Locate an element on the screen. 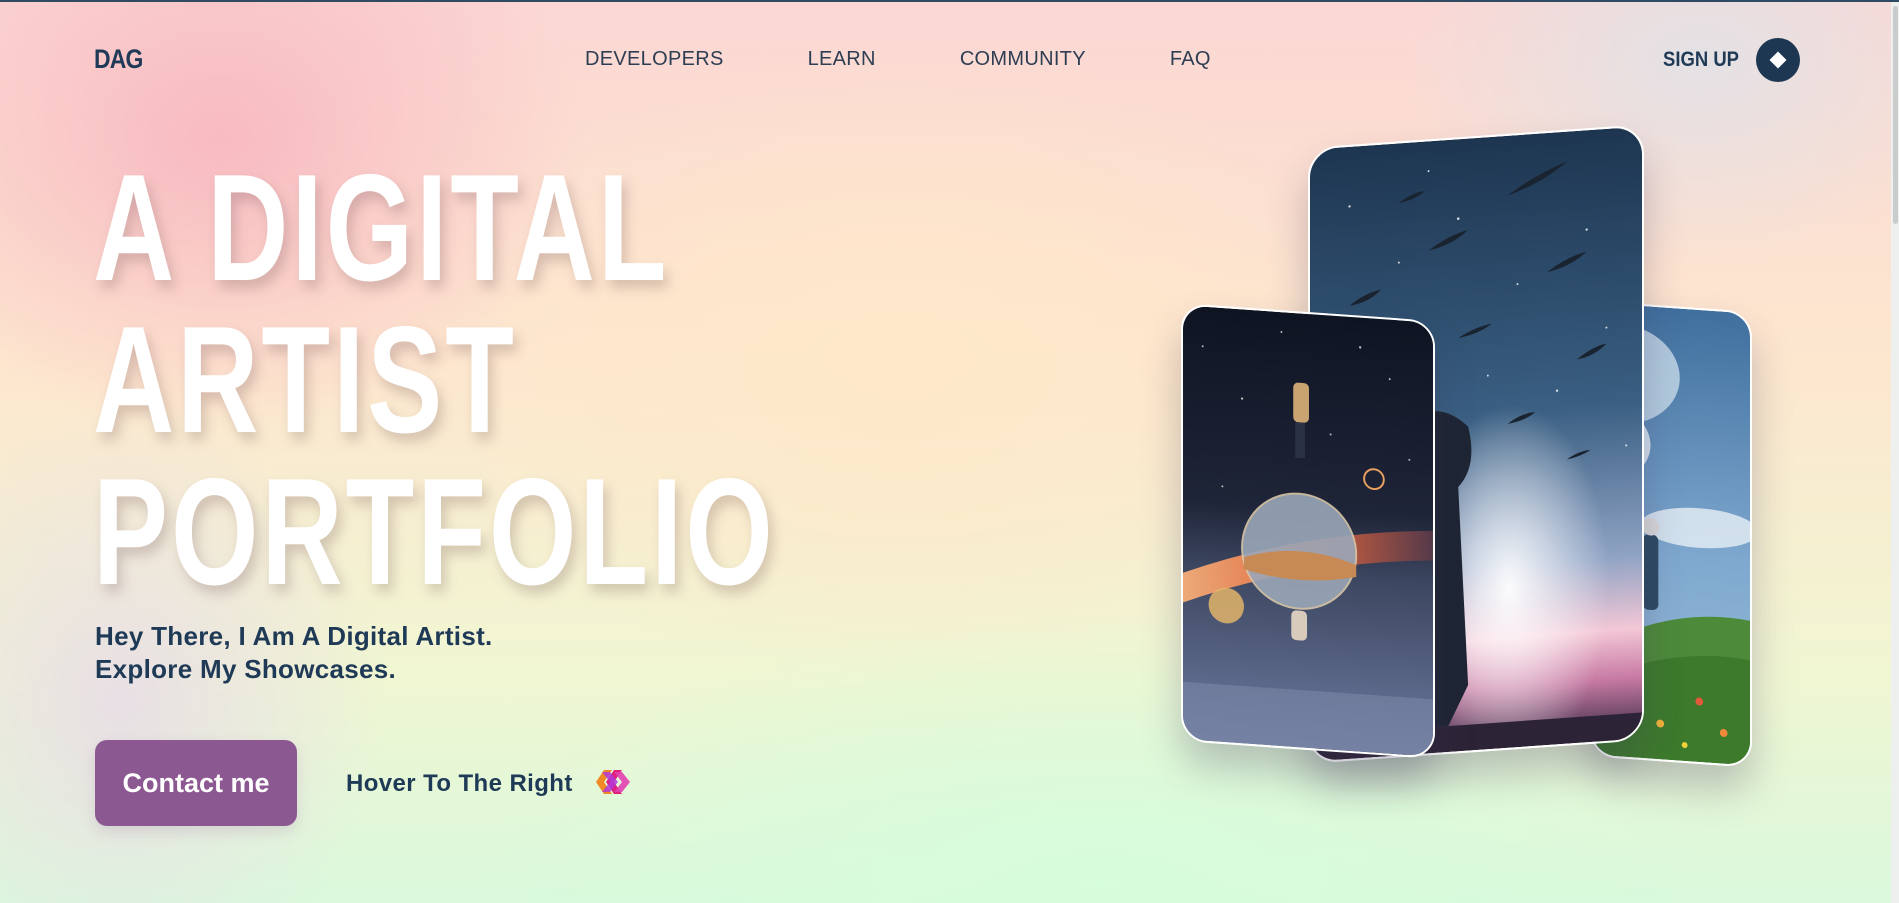  hero-subtitle-line-2: Explore My Showcases. is located at coordinates (246, 669).